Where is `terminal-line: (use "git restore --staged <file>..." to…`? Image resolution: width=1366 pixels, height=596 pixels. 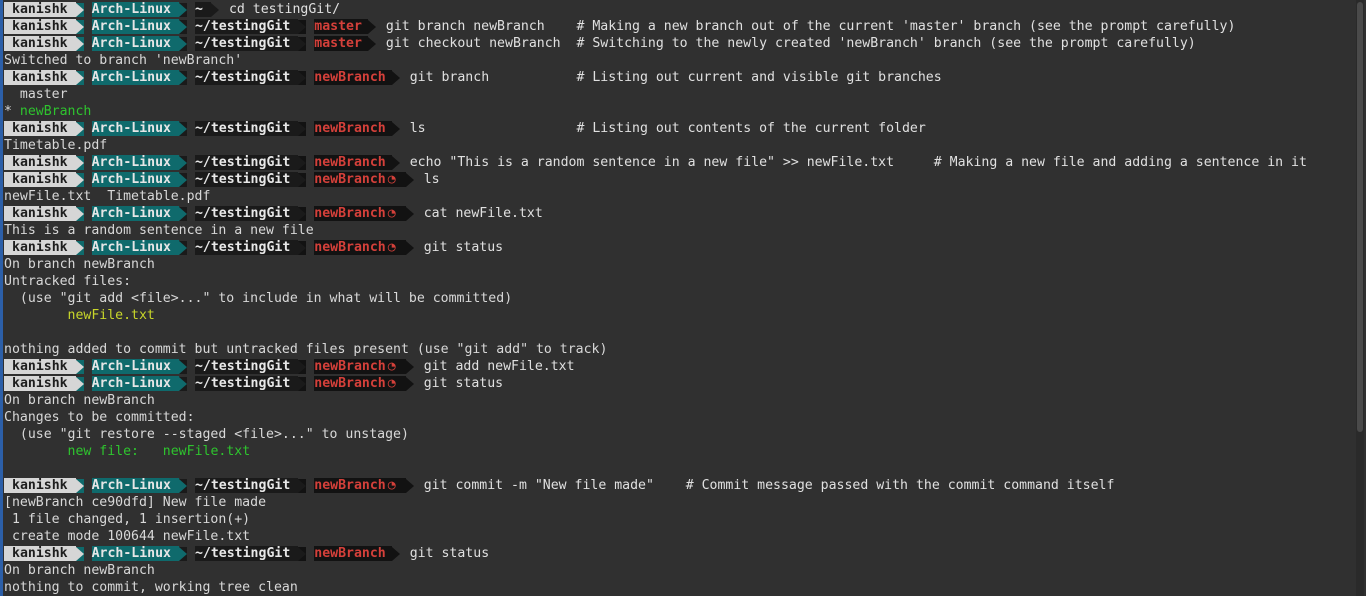 terminal-line: (use "git restore --staged <file>..." to… is located at coordinates (678, 434).